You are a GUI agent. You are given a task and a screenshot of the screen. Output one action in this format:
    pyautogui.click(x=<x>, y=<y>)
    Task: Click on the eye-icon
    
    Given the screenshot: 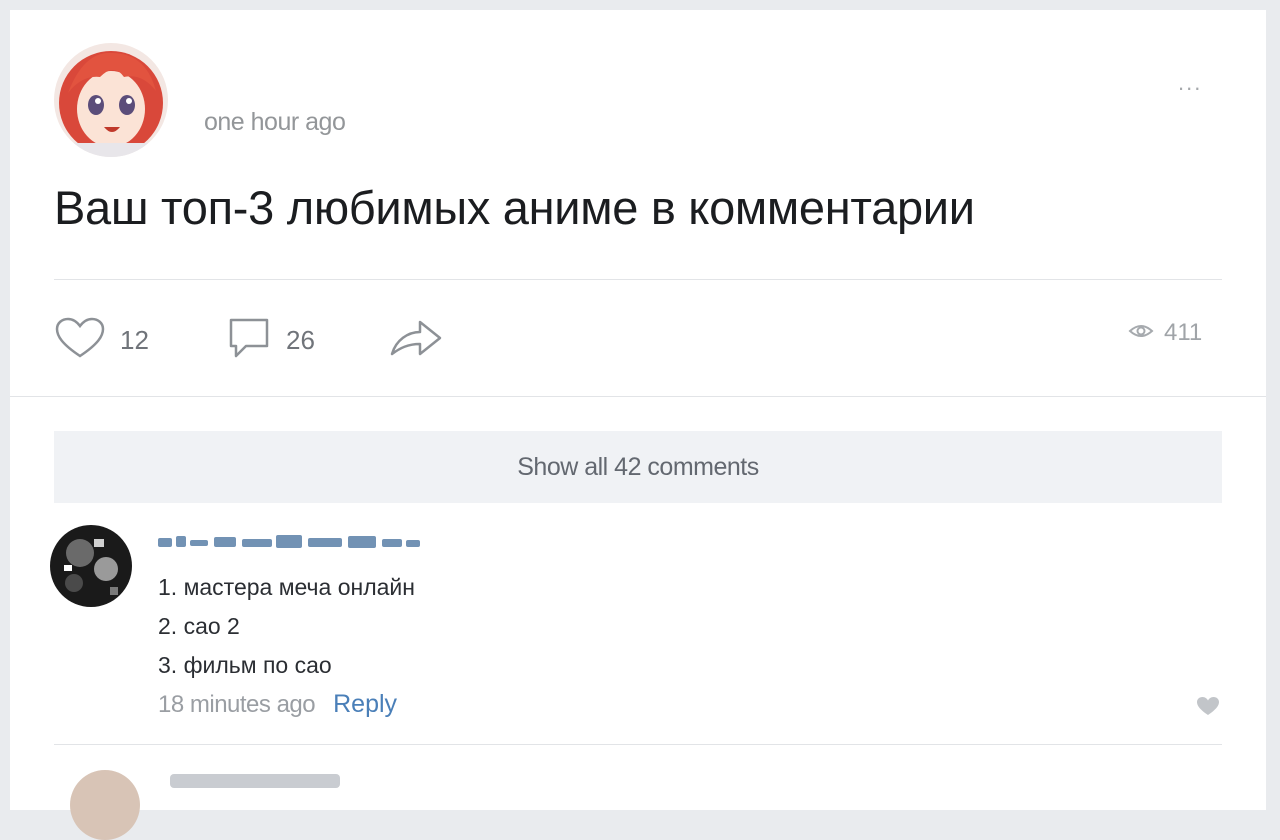 What is the action you would take?
    pyautogui.click(x=1141, y=333)
    